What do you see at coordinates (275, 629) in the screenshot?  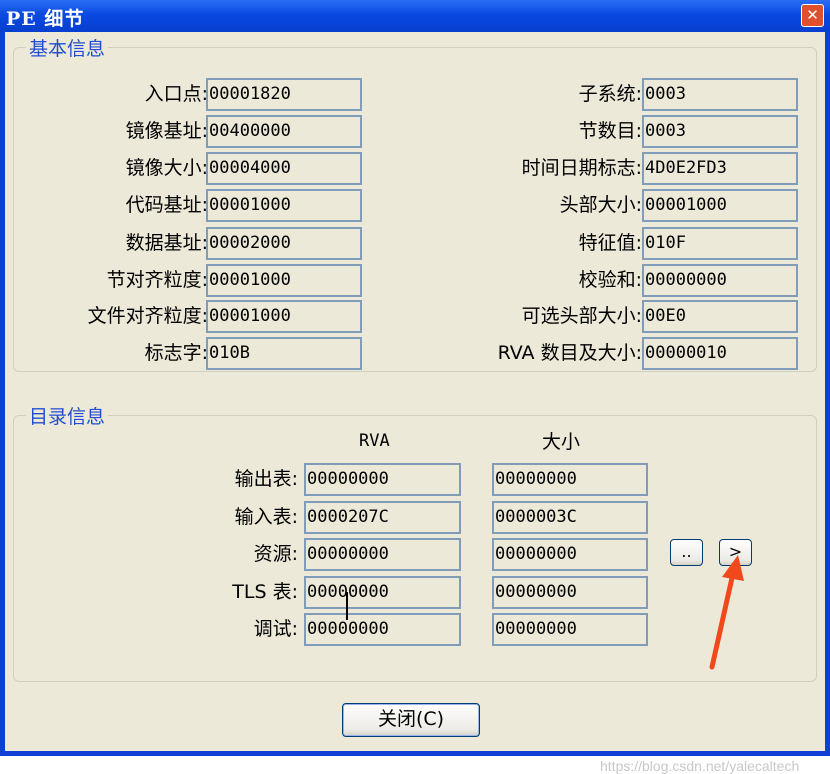 I see `directory-row-label: 调试:` at bounding box center [275, 629].